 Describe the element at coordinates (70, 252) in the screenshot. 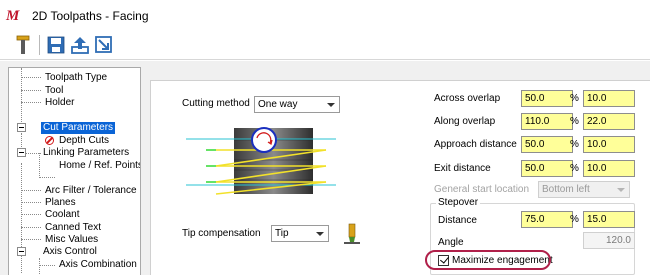

I see `tree-item-axis-control: Axis Control` at that location.